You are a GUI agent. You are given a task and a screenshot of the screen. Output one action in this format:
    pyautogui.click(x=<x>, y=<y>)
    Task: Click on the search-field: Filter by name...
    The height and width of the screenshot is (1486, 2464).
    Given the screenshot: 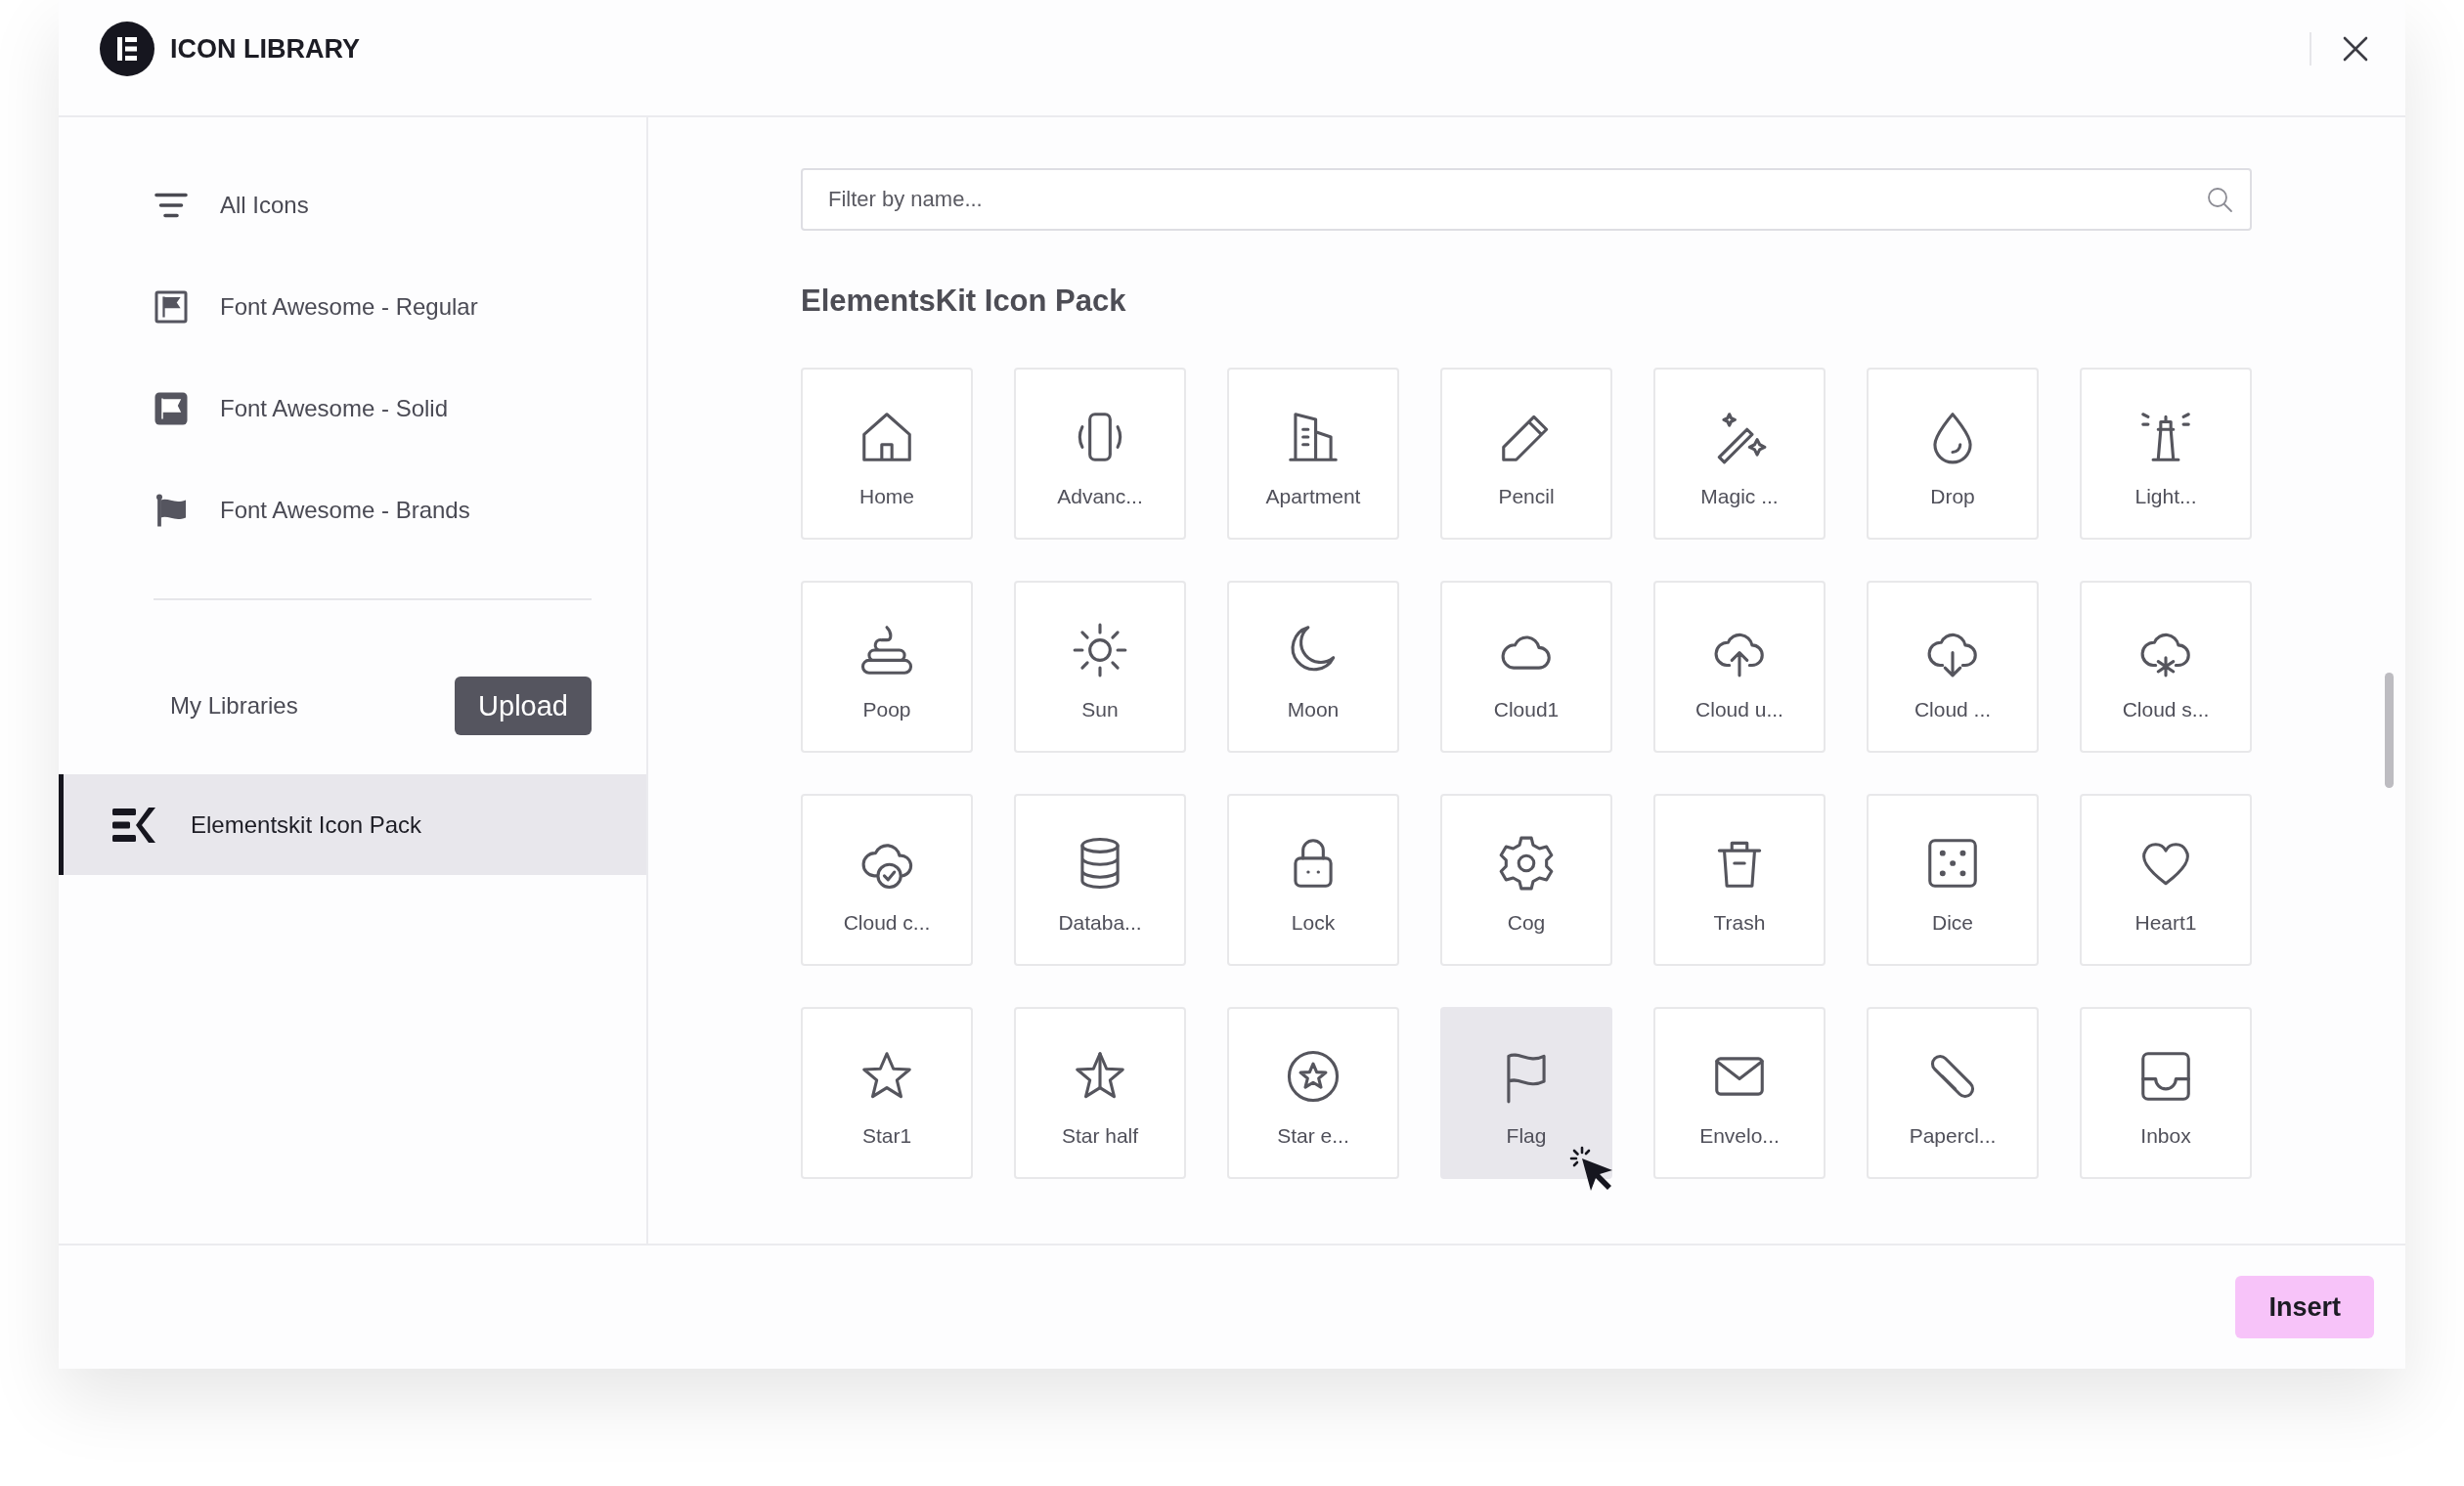 What is the action you would take?
    pyautogui.click(x=1526, y=200)
    